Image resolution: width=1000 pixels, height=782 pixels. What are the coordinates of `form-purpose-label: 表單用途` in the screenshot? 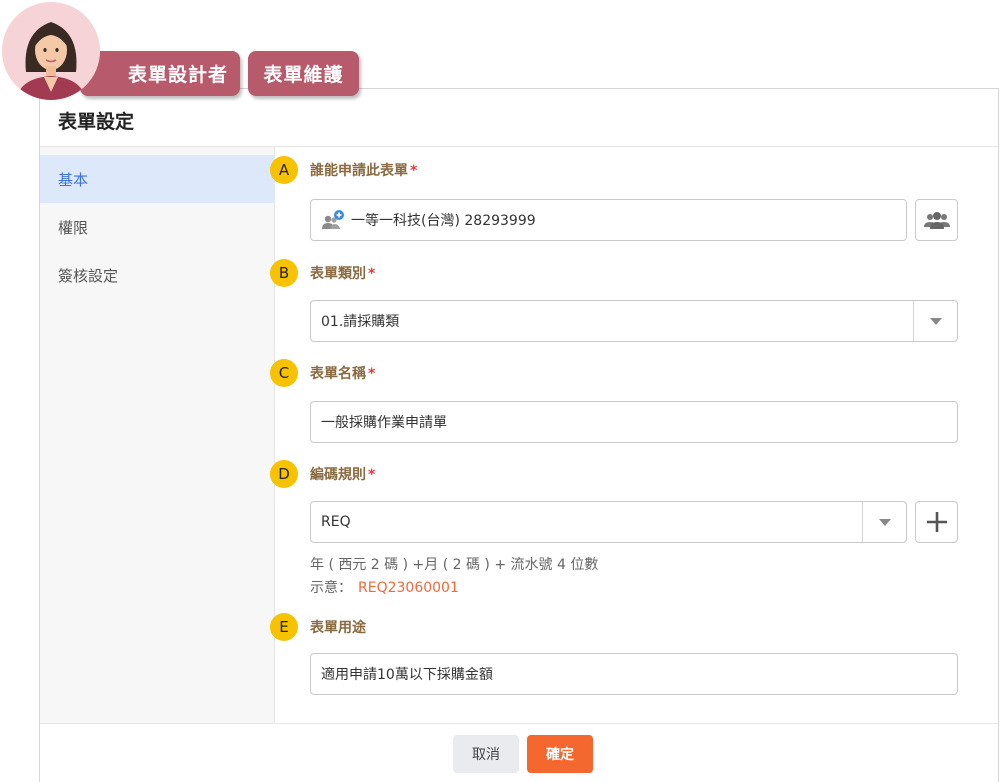 It's located at (338, 628).